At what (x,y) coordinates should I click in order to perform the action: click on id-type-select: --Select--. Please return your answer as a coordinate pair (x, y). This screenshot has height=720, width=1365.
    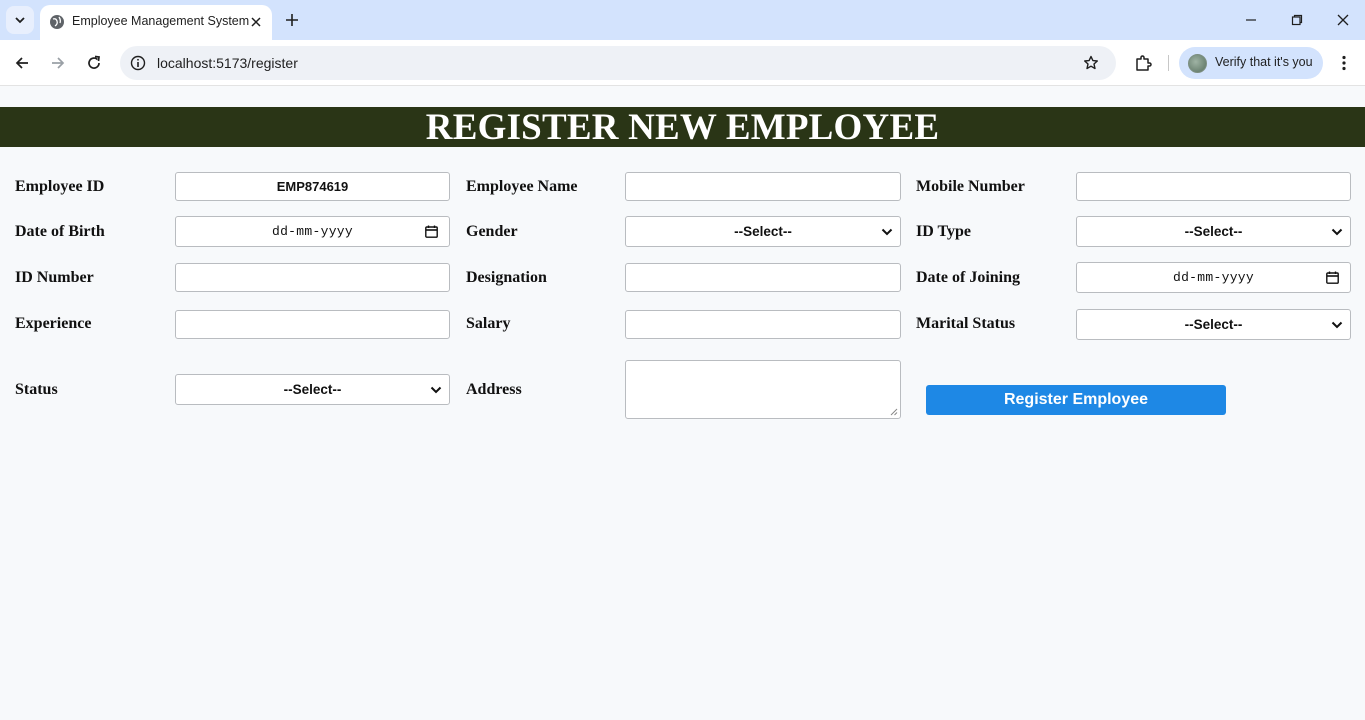
    Looking at the image, I should click on (1213, 231).